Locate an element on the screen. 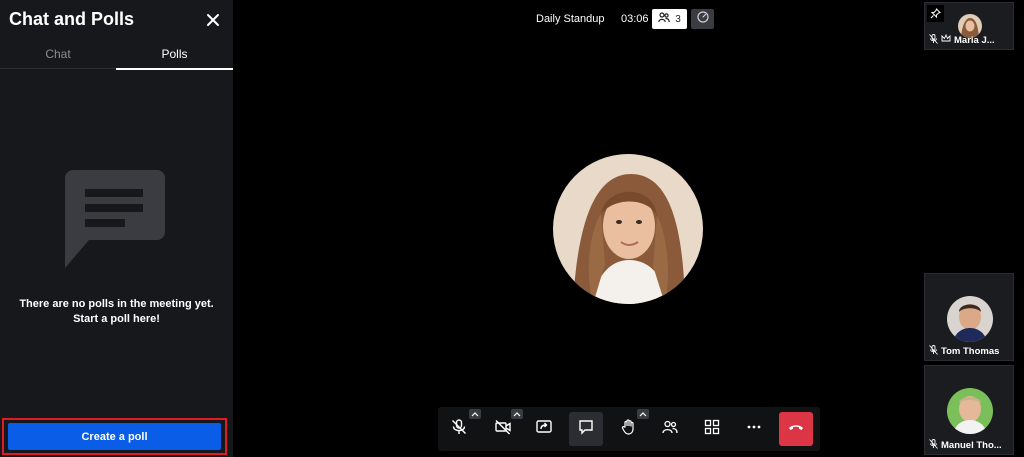 The height and width of the screenshot is (457, 1024). participant-tile-2: Tom Thomas is located at coordinates (969, 317).